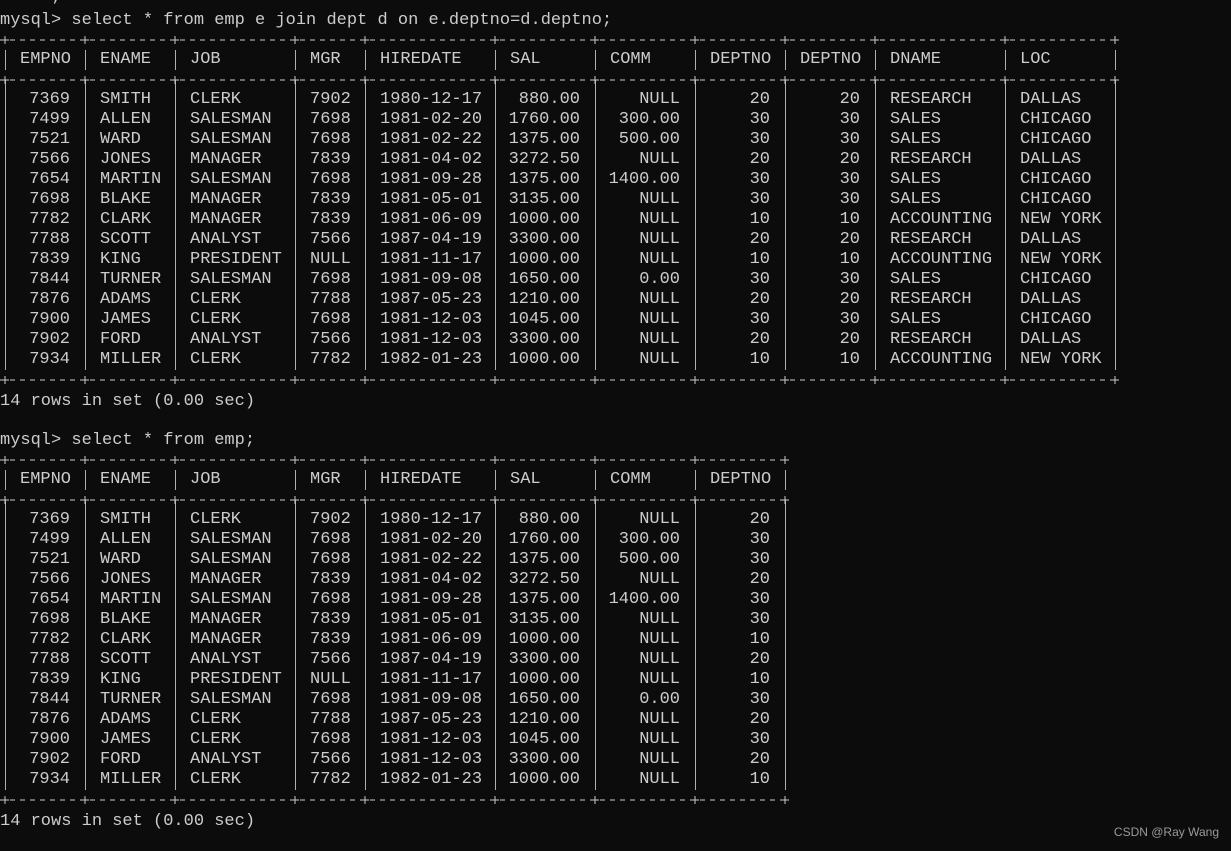 Image resolution: width=1231 pixels, height=851 pixels. What do you see at coordinates (544, 239) in the screenshot?
I see `table-cell: 3300.00` at bounding box center [544, 239].